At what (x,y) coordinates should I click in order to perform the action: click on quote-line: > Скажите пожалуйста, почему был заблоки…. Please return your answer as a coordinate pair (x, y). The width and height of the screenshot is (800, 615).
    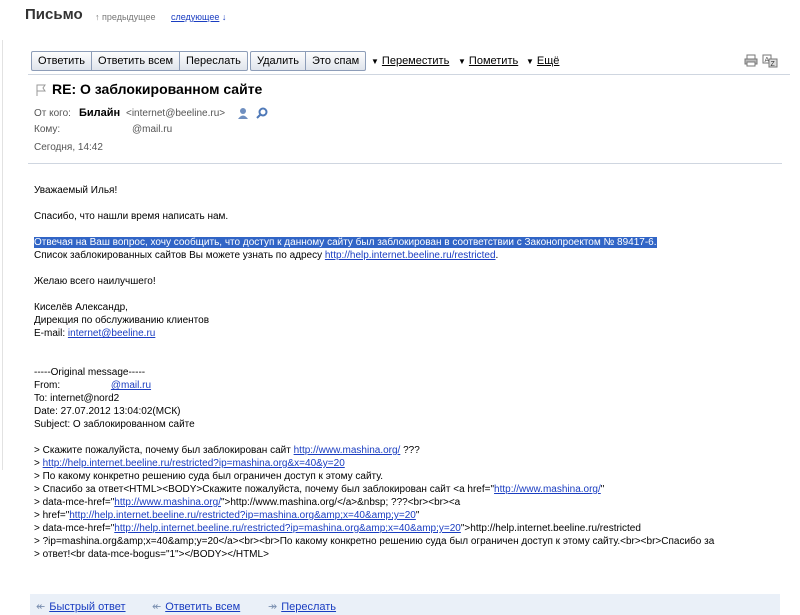
    Looking at the image, I should click on (227, 450).